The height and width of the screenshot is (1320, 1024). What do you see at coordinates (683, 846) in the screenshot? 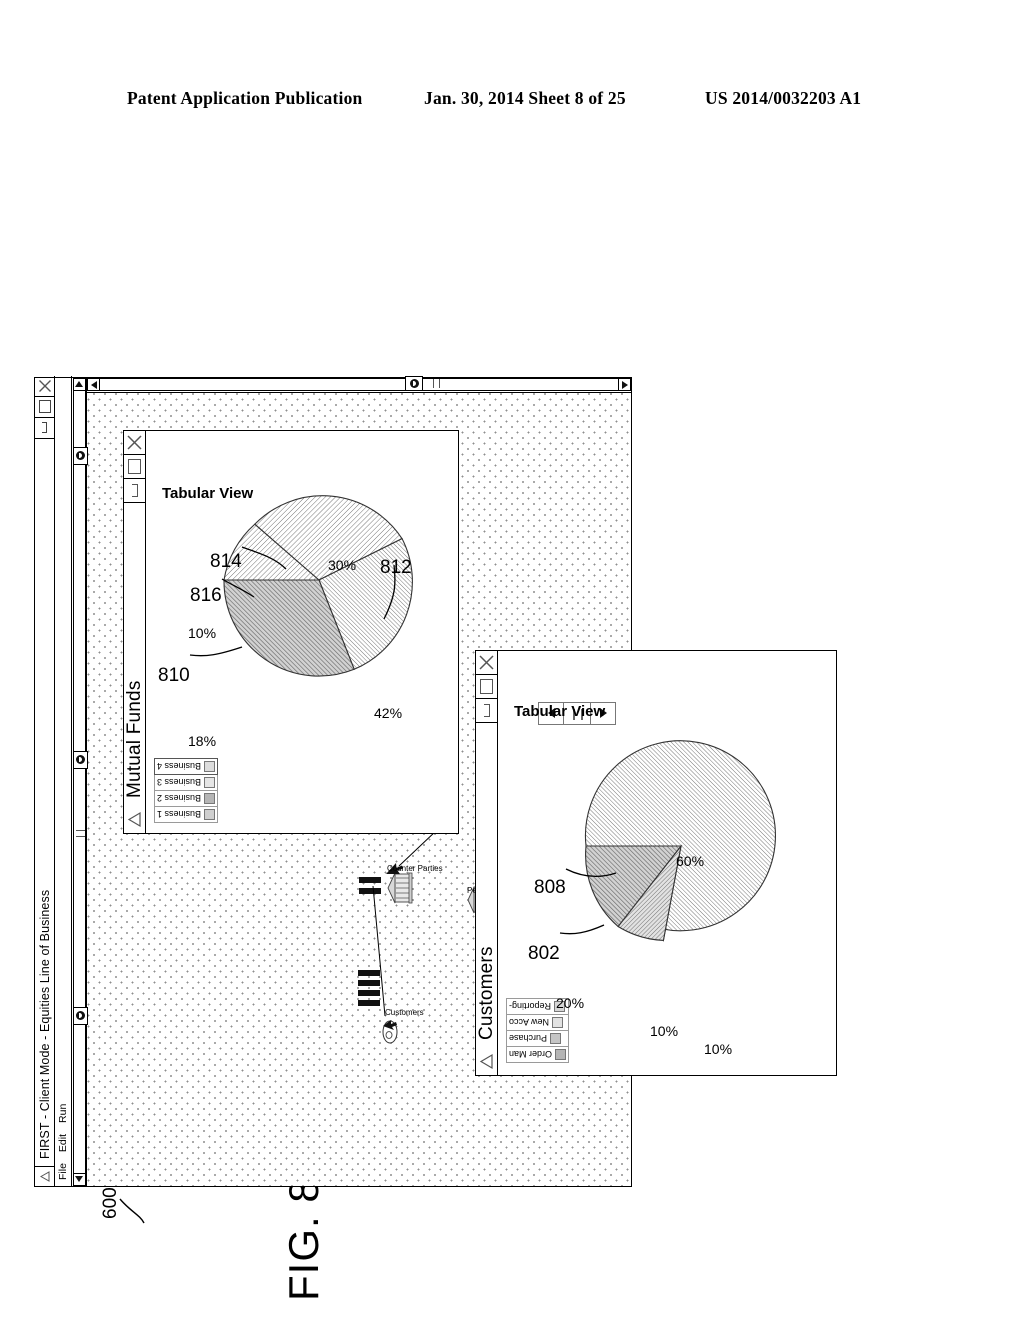
I see `customers-pie-chart` at bounding box center [683, 846].